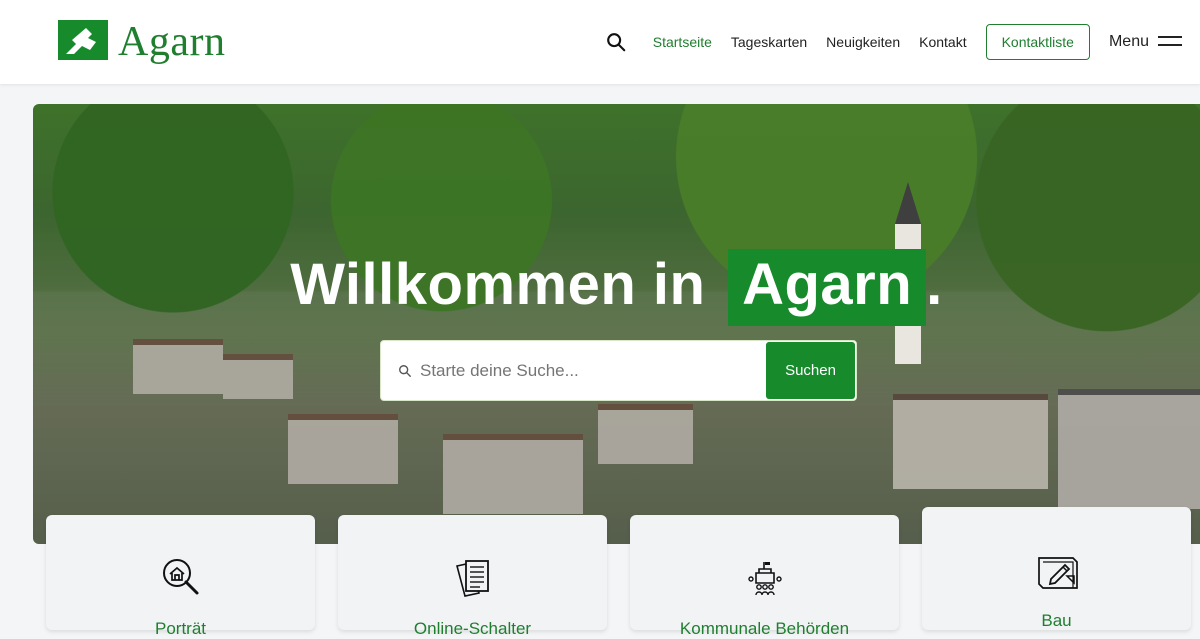  What do you see at coordinates (810, 370) in the screenshot?
I see `hero-search-button: Suchen` at bounding box center [810, 370].